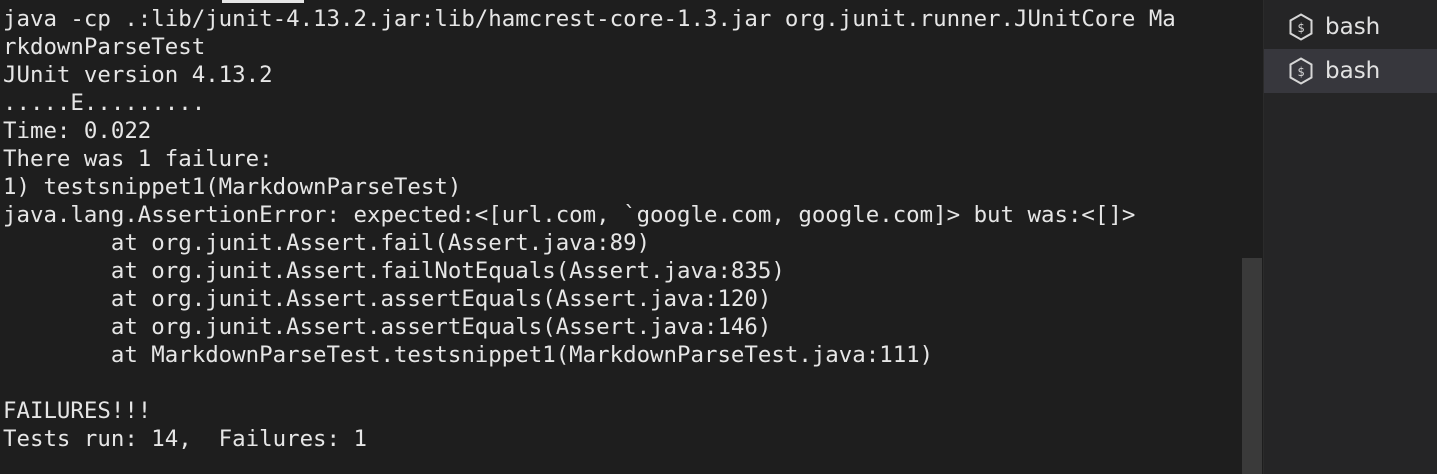 This screenshot has height=474, width=1437. I want to click on terminal-line: FAILURES!!!, so click(77, 411).